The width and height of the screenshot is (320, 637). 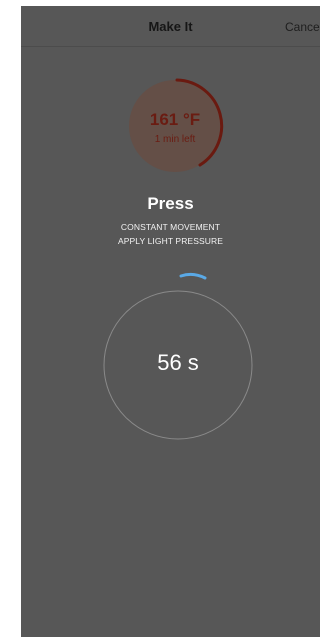 What do you see at coordinates (170, 227) in the screenshot?
I see `instruction-line-1: CONSTANT MOVEMENT` at bounding box center [170, 227].